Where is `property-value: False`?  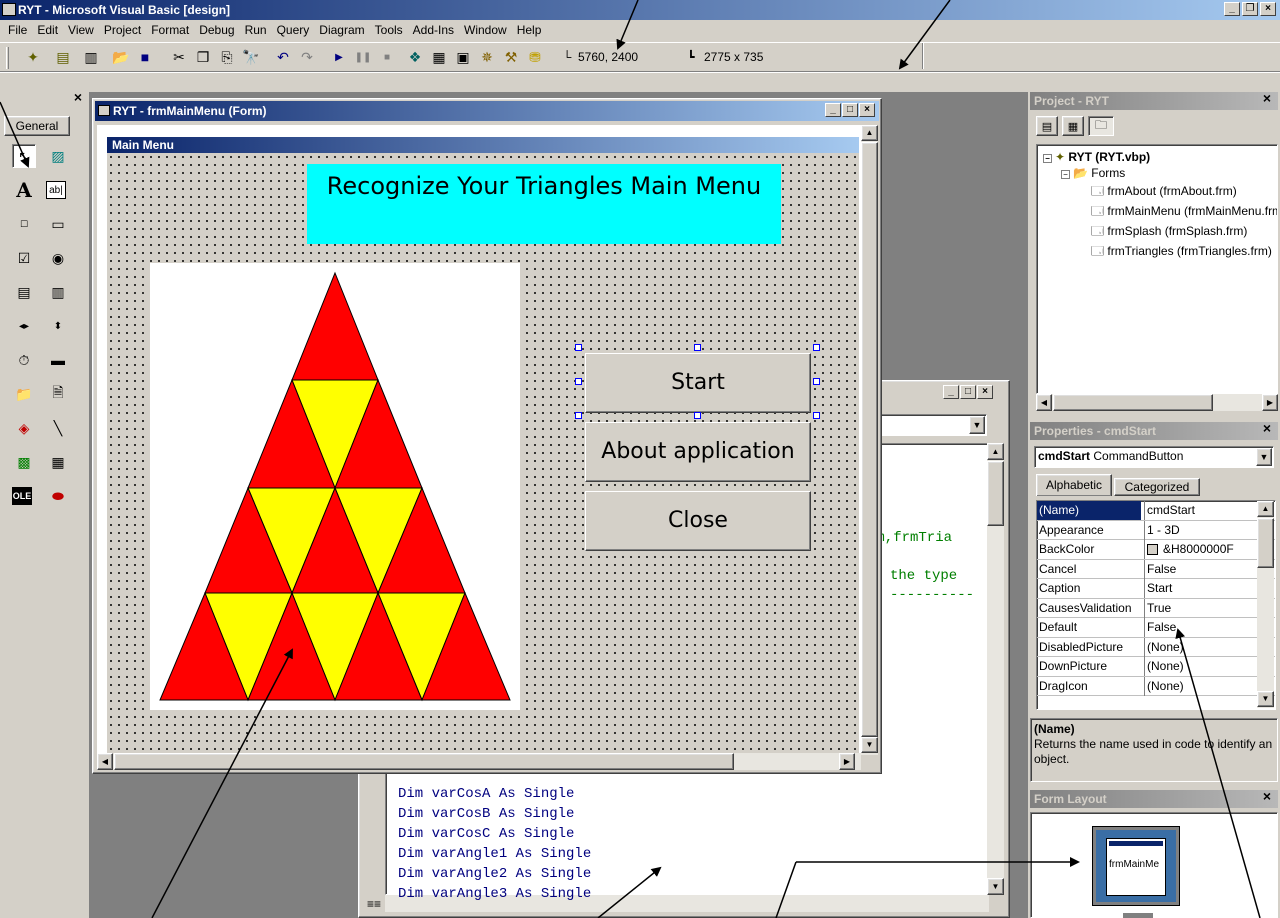
property-value: False is located at coordinates (1197, 627).